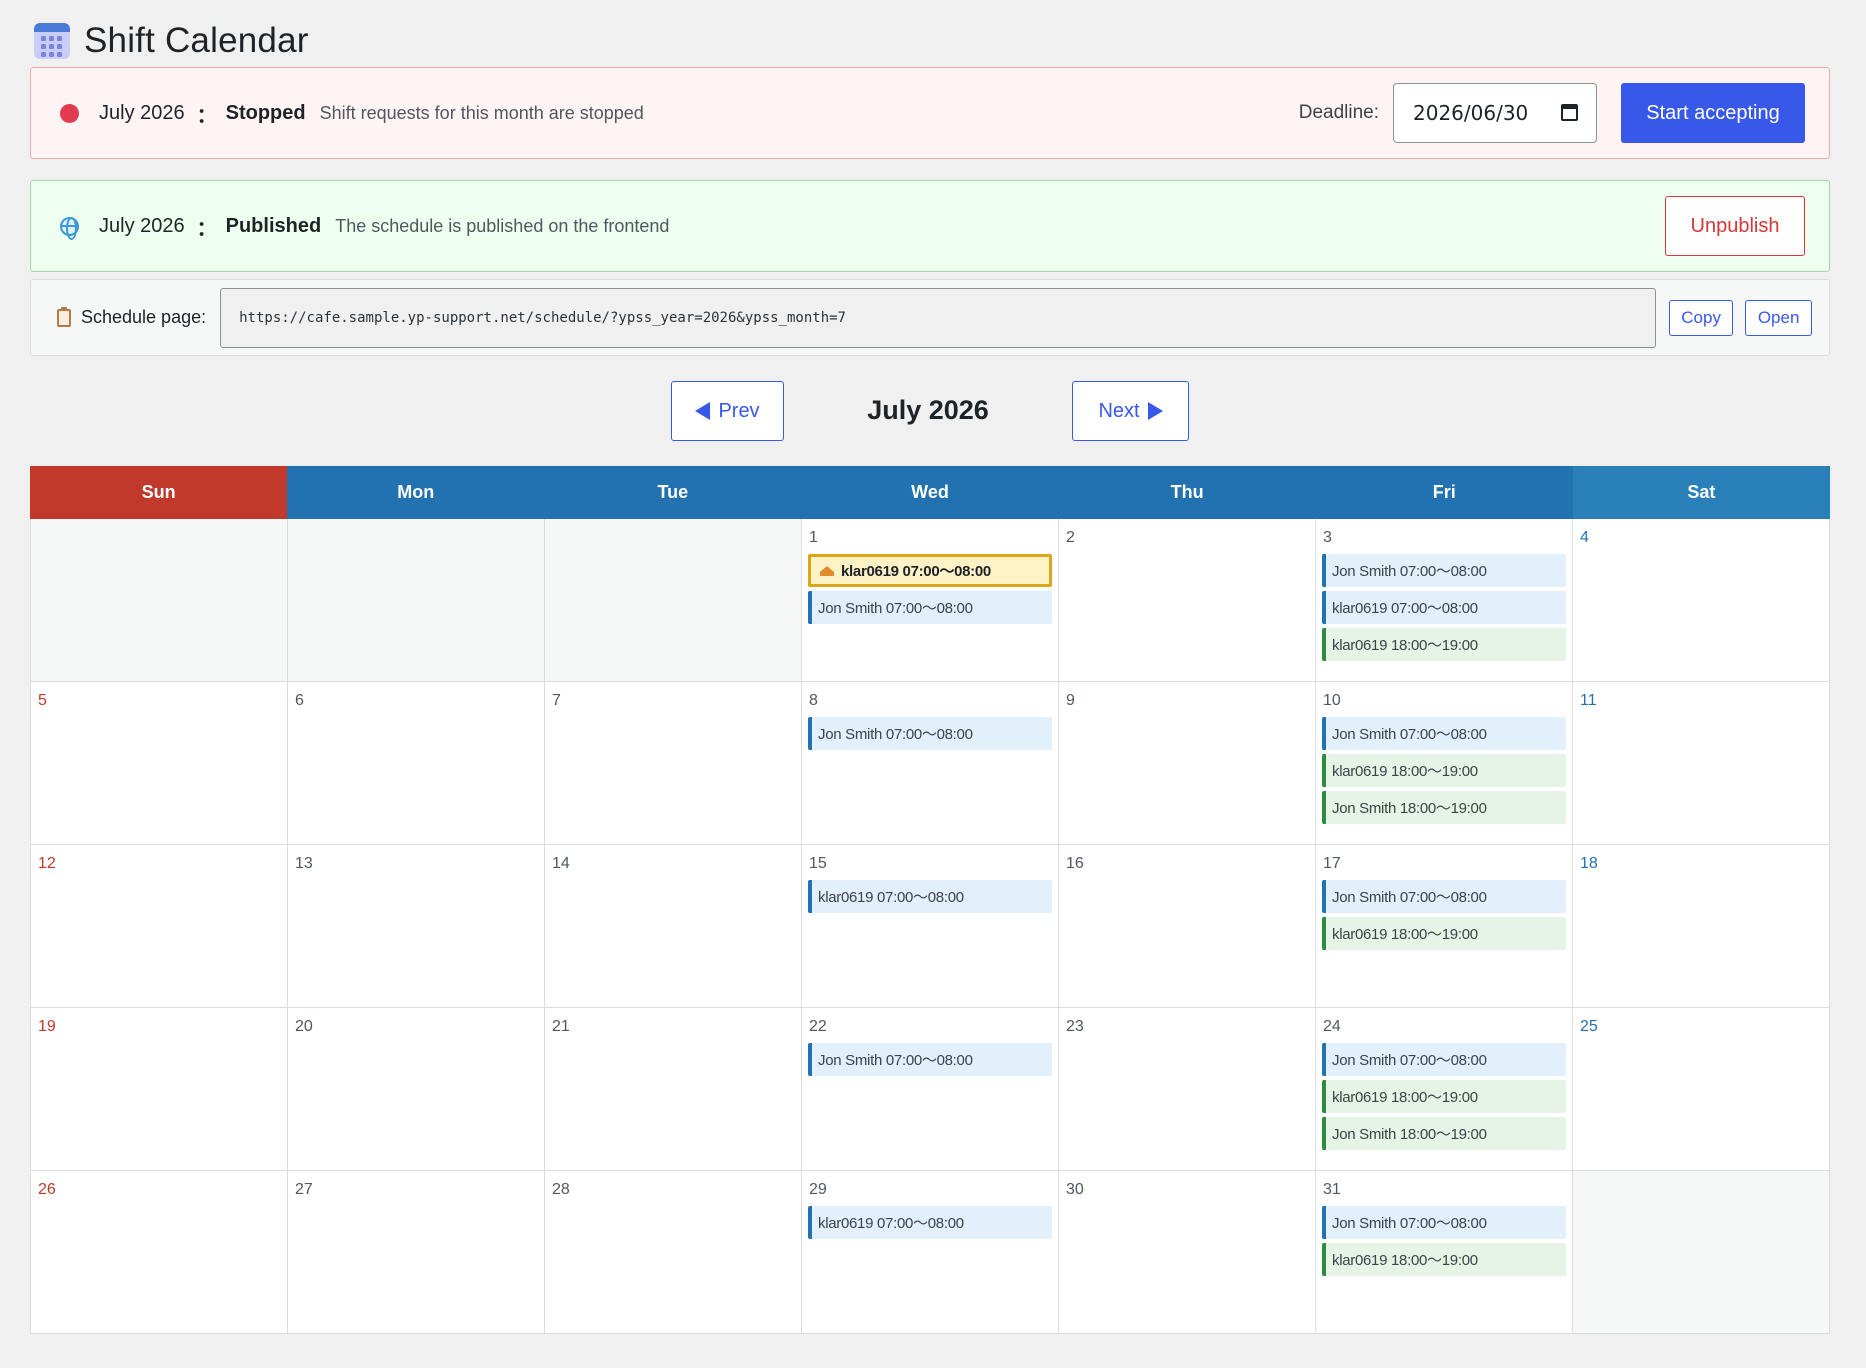 The width and height of the screenshot is (1866, 1368). I want to click on day-number: 30, so click(1075, 1189).